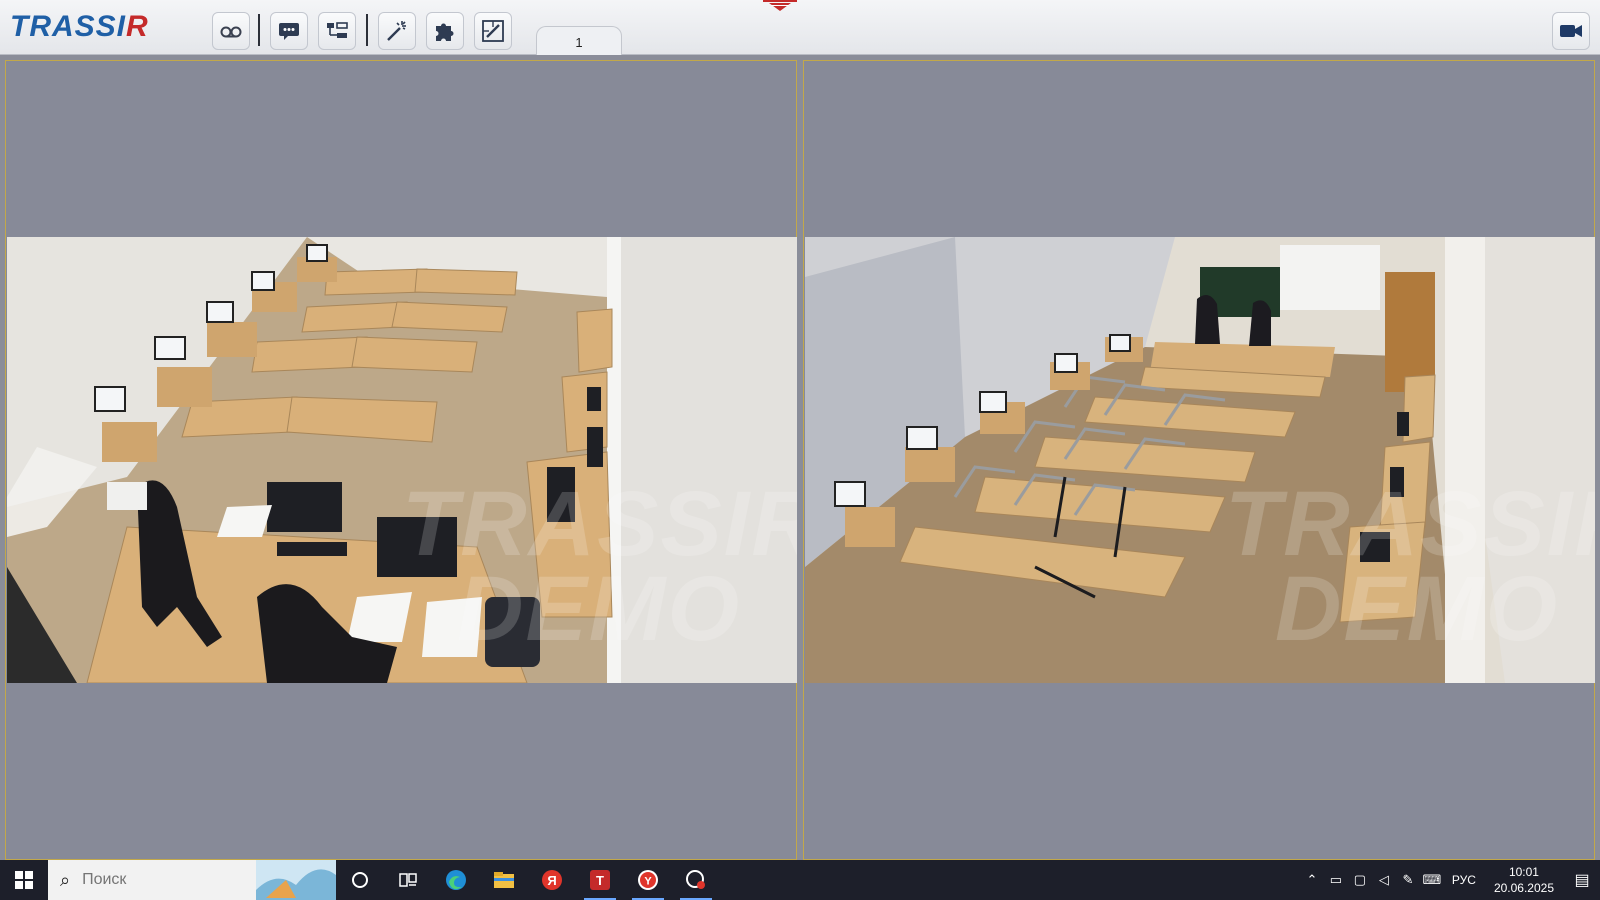  I want to click on yandex-browser-icon: Y, so click(648, 880).